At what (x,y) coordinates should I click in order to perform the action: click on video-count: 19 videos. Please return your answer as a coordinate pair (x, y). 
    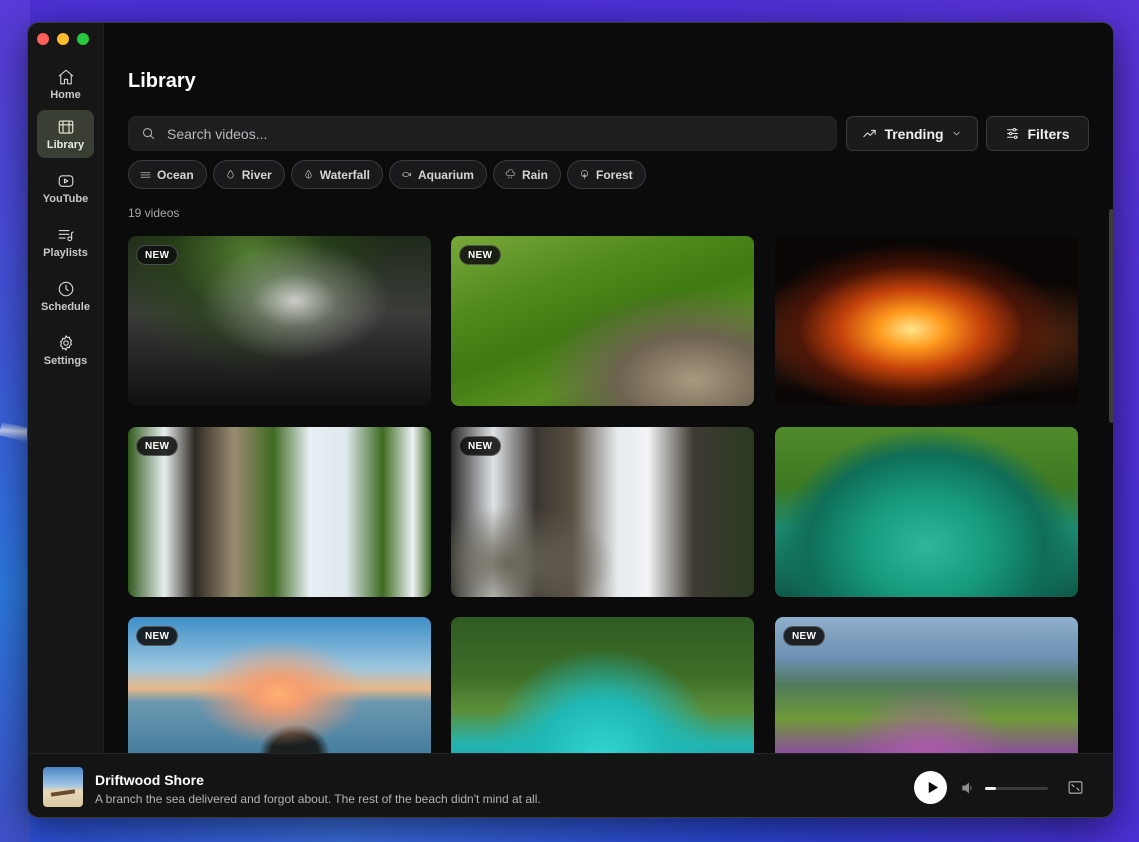
    Looking at the image, I should click on (154, 213).